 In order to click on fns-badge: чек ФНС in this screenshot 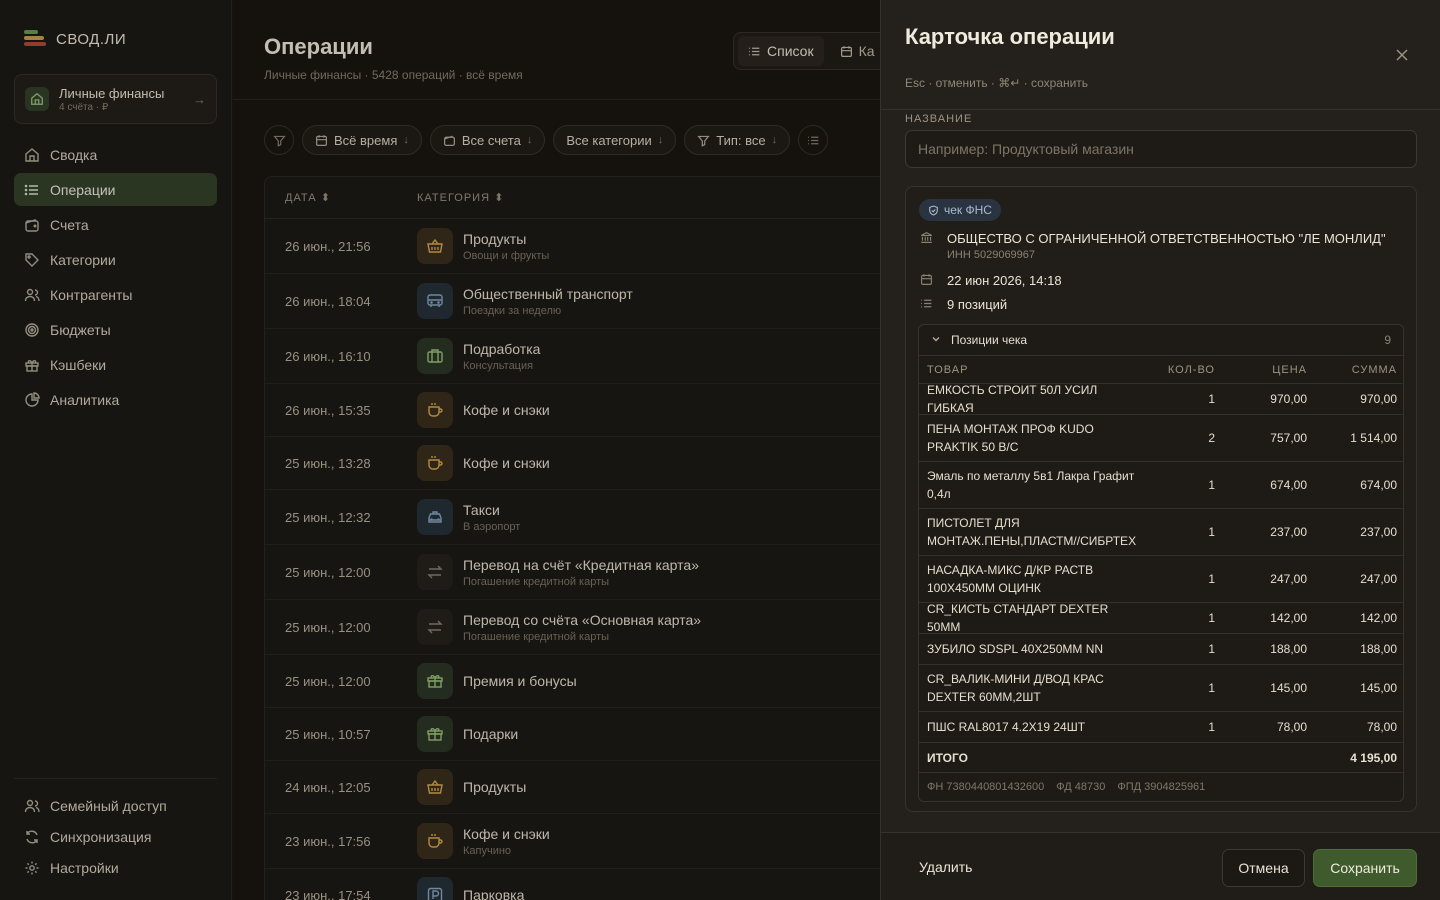, I will do `click(960, 210)`.